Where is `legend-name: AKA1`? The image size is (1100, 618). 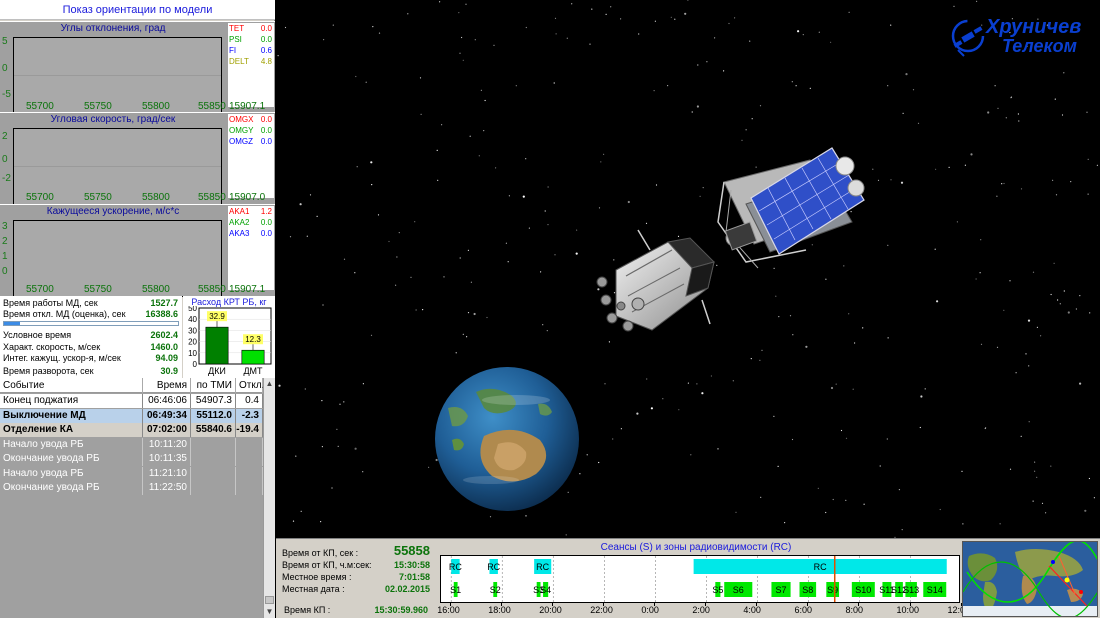 legend-name: AKA1 is located at coordinates (239, 211).